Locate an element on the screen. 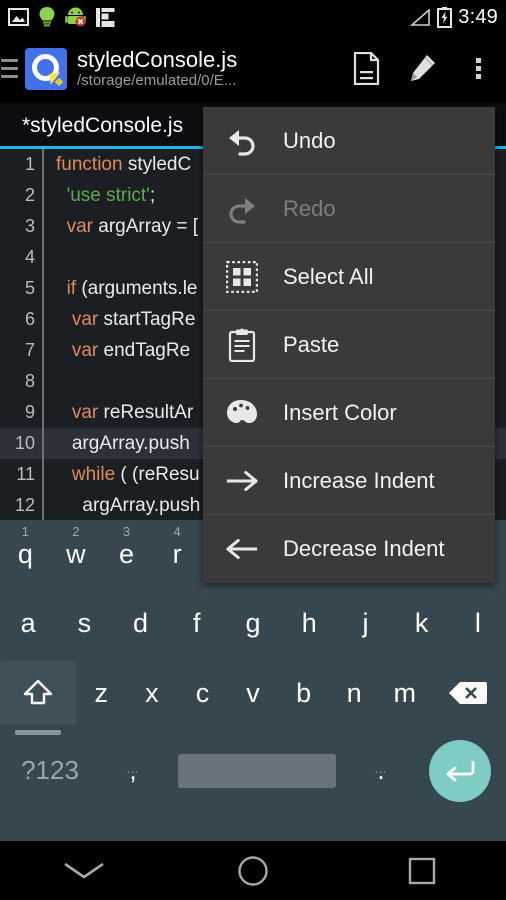 The image size is (506, 900). code-text: function styledC is located at coordinates (117, 165).